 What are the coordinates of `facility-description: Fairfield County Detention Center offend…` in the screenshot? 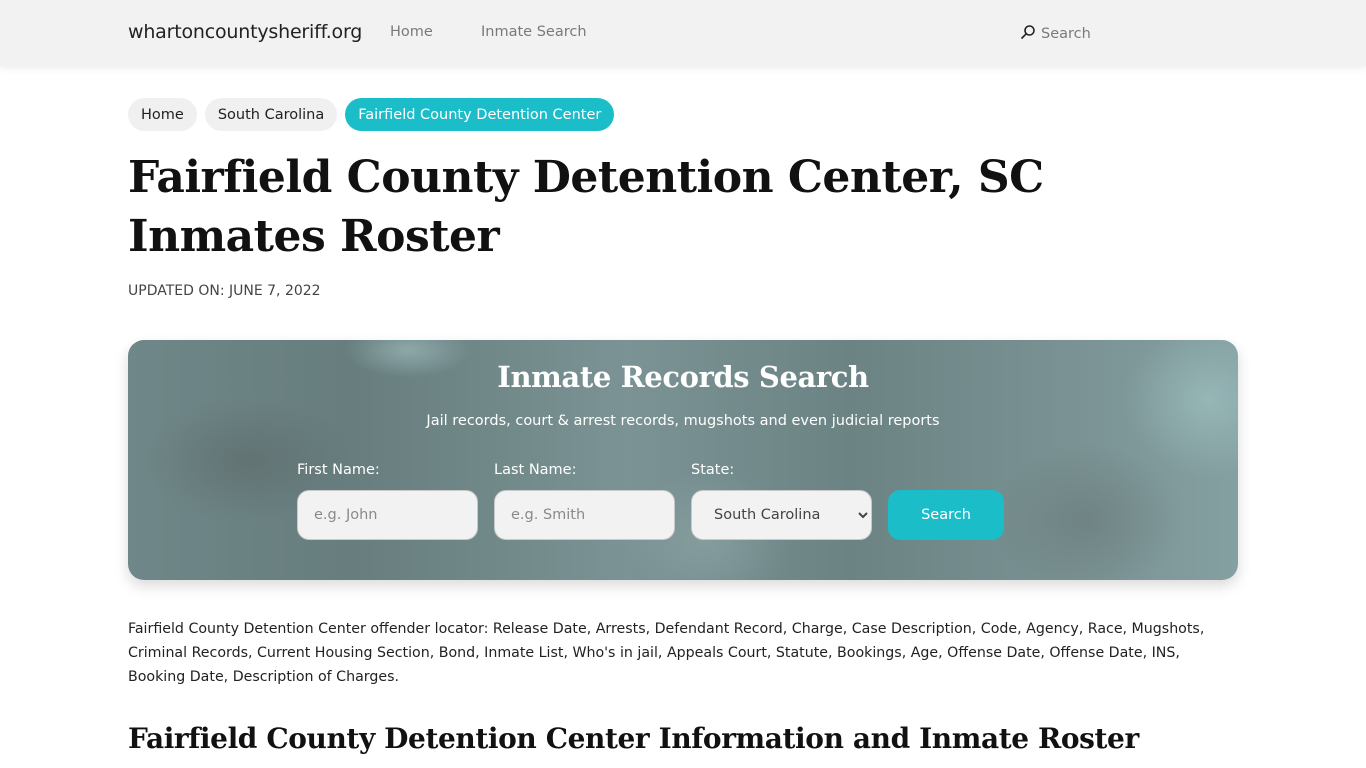 It's located at (666, 653).